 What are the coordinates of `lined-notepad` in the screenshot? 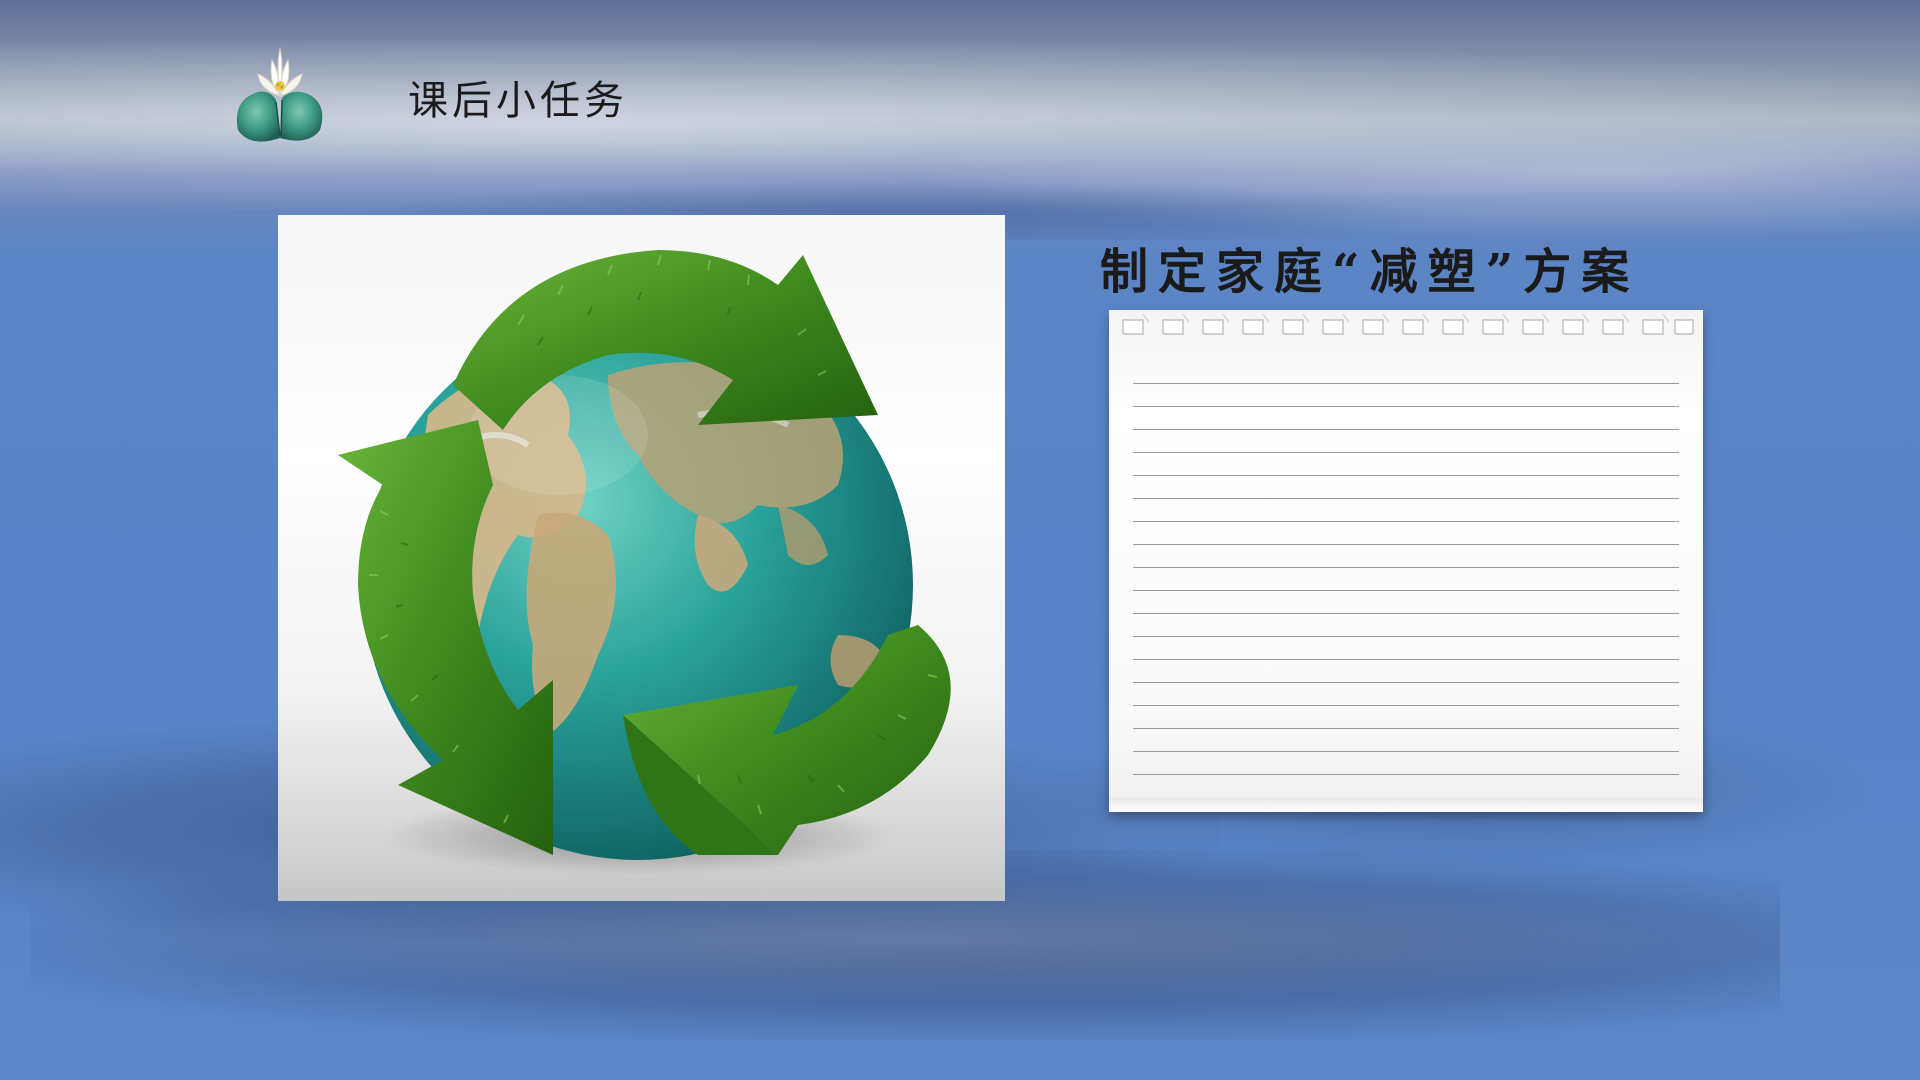 It's located at (1406, 561).